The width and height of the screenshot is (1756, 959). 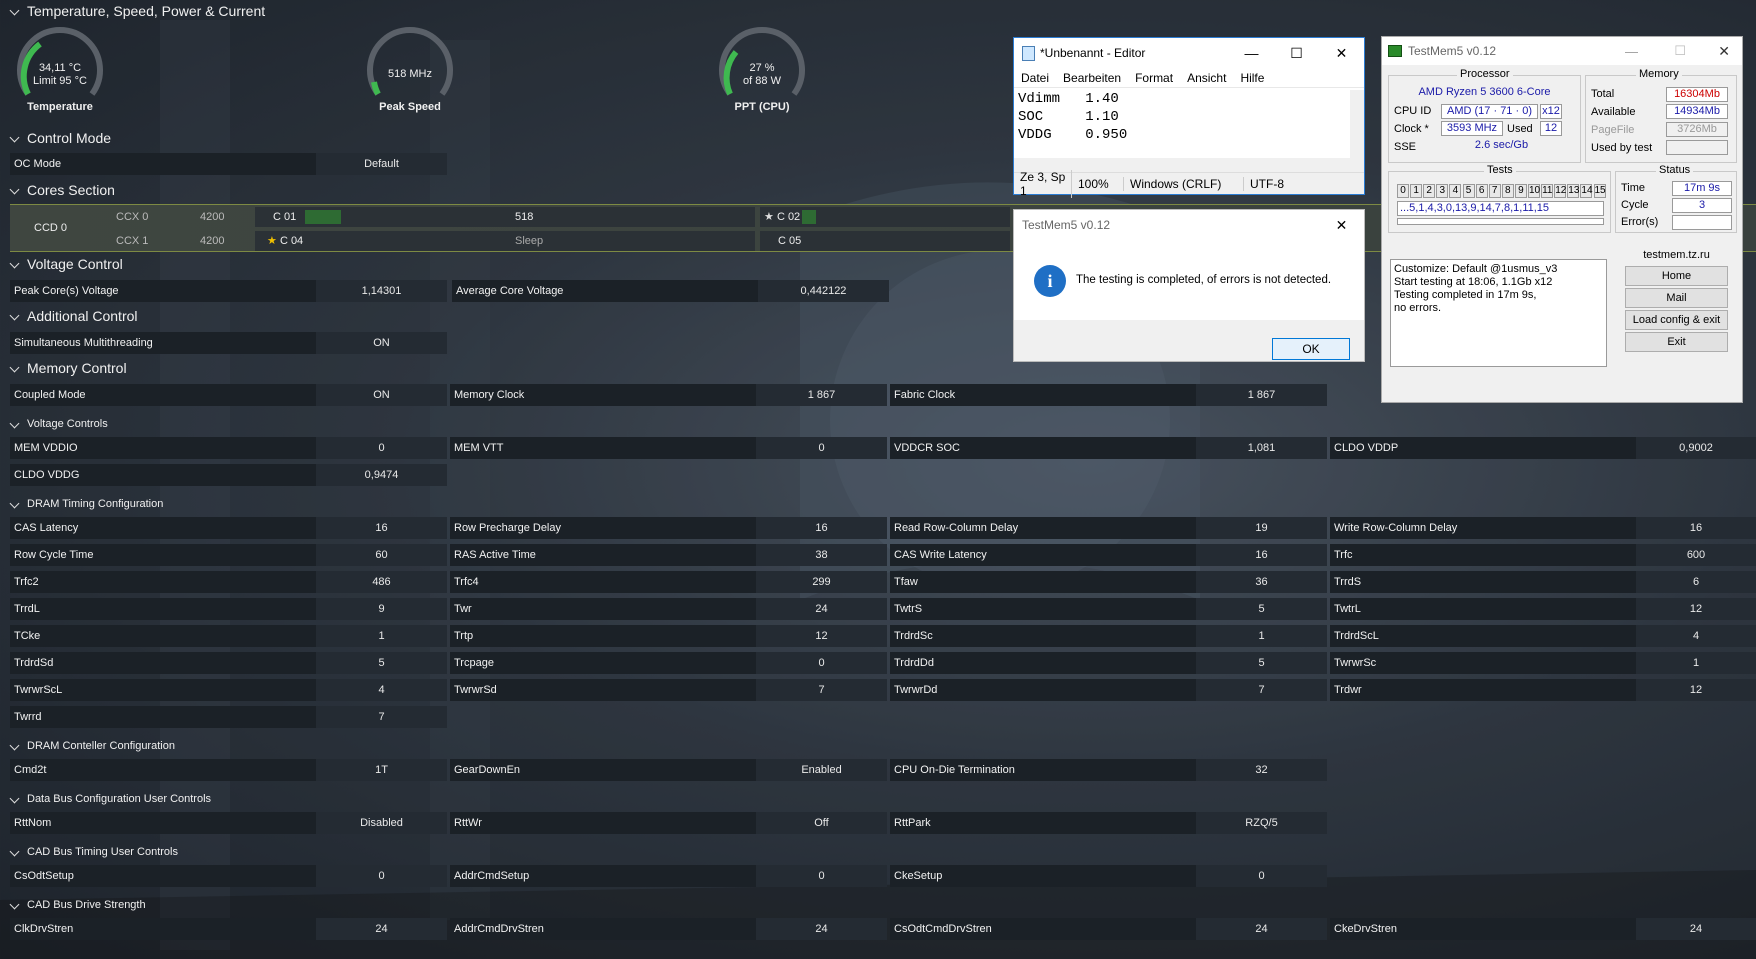 What do you see at coordinates (1108, 609) in the screenshot?
I see `timing-row-twtrs: TwtrS 5` at bounding box center [1108, 609].